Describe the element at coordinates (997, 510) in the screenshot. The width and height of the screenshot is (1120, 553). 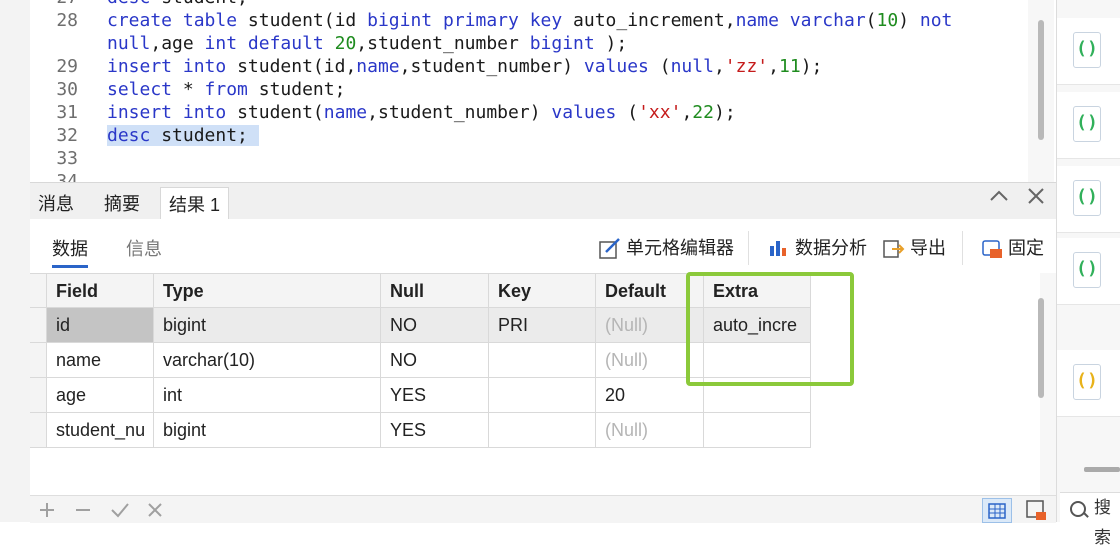
I see `grid-view-icon` at that location.